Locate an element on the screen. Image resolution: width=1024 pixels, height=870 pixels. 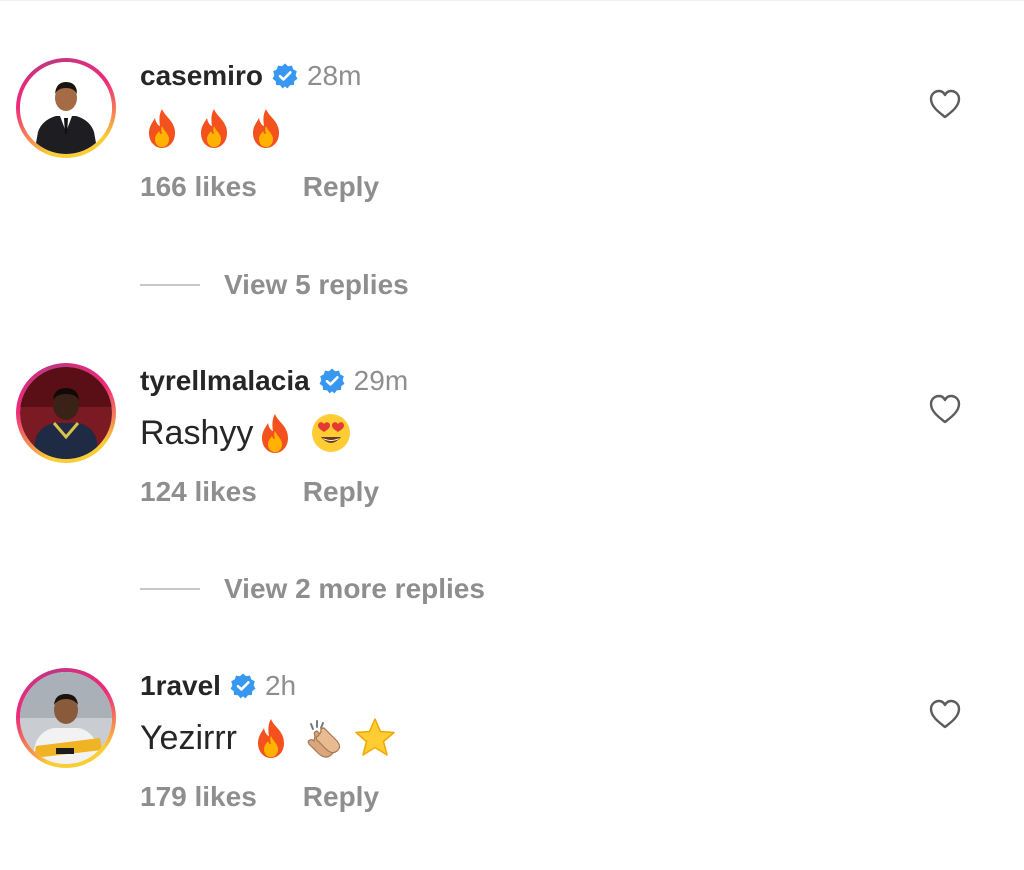
avatar-casemiro-image is located at coordinates (66, 108).